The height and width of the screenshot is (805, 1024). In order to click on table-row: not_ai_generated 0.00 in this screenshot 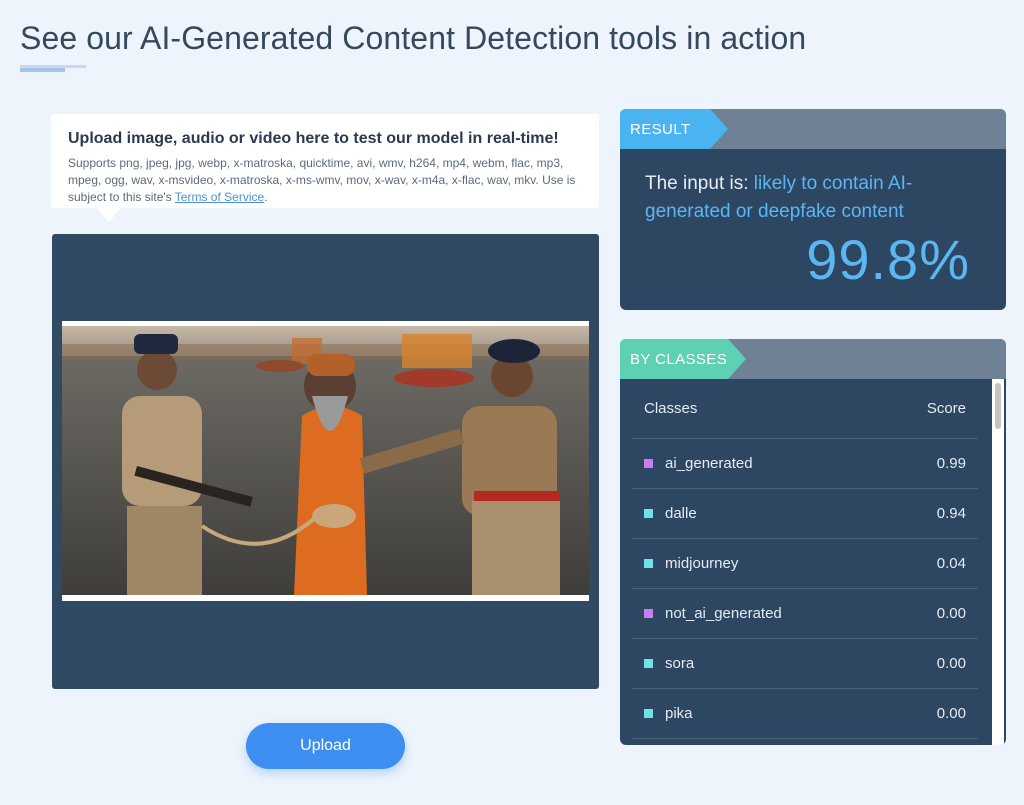, I will do `click(805, 614)`.